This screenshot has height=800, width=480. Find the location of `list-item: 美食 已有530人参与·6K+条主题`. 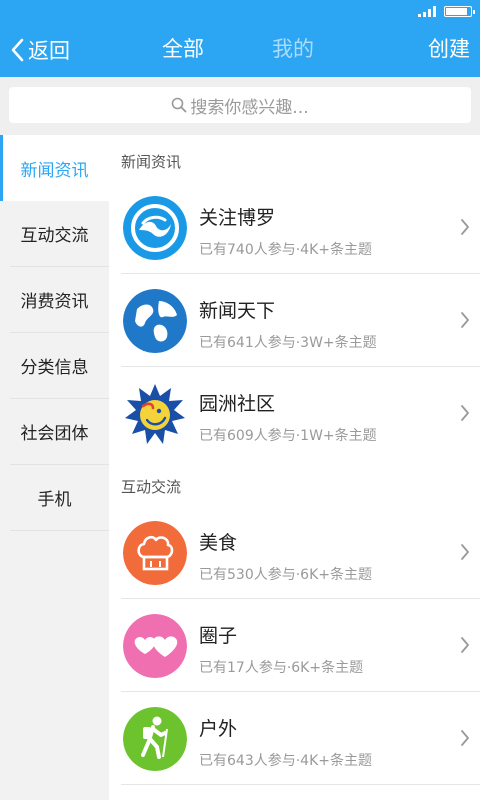

list-item: 美食 已有530人参与·6K+条主题 is located at coordinates (294, 552).